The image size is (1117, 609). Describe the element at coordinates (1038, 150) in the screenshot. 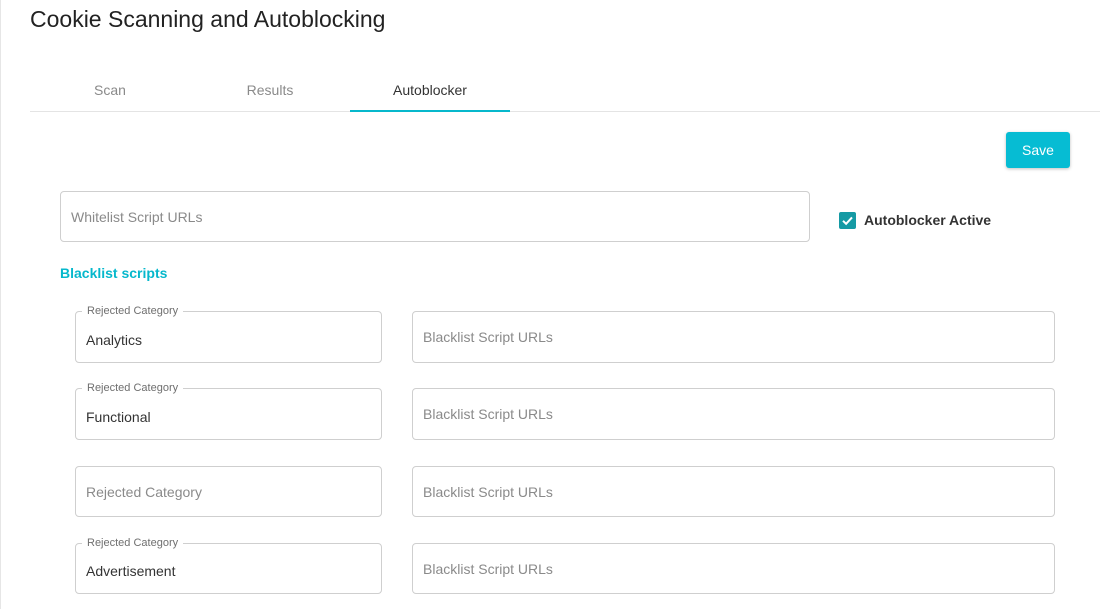

I see `save-button: Save` at that location.